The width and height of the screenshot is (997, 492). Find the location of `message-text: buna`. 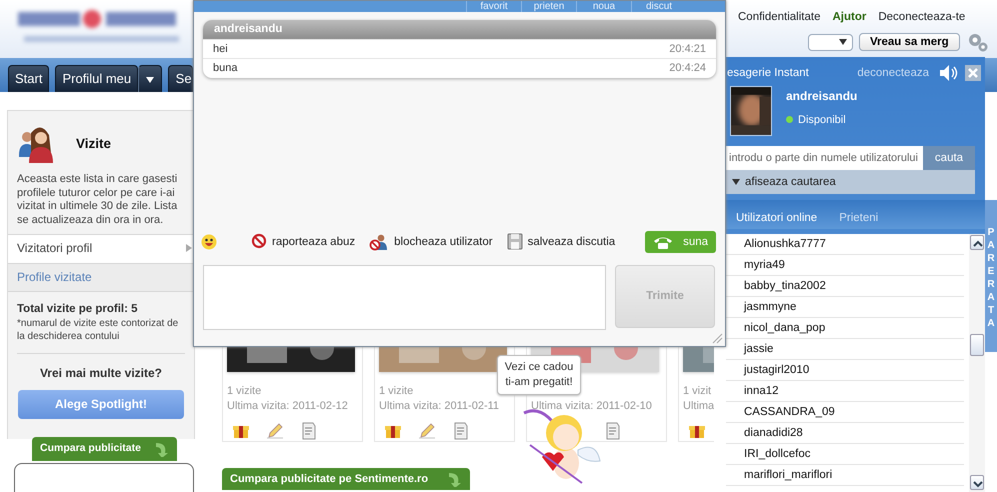

message-text: buna is located at coordinates (225, 68).